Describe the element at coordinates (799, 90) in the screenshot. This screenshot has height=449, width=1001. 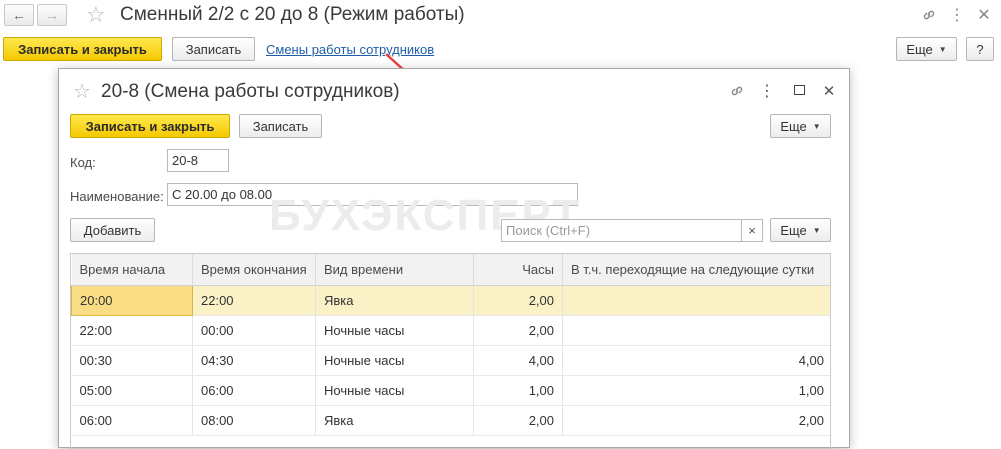
I see `maximize-icon` at that location.